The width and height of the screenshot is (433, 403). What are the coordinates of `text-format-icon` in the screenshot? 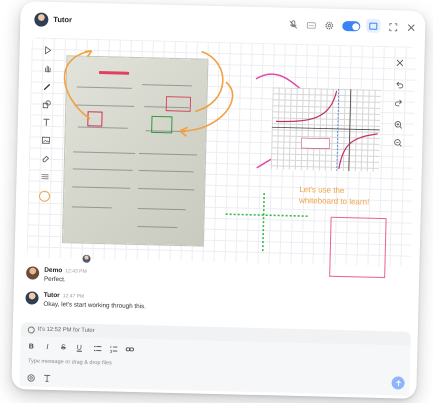 It's located at (46, 378).